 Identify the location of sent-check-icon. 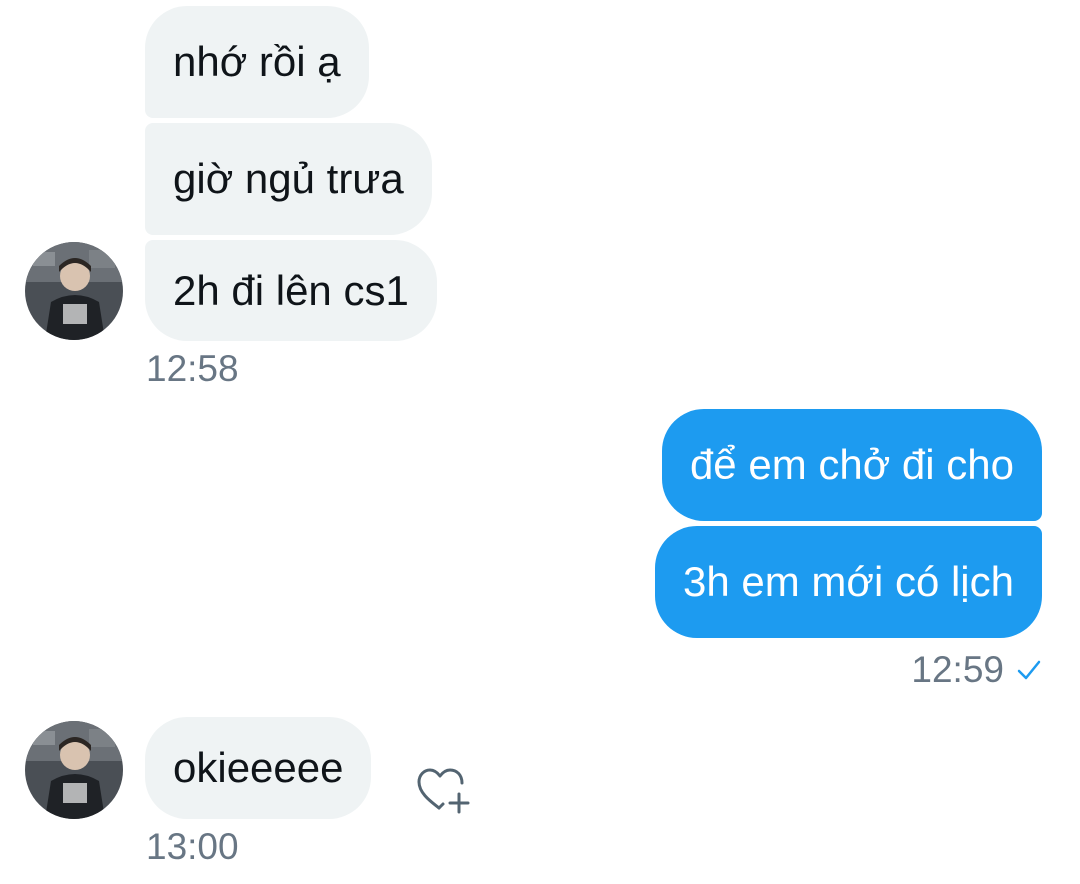
(1029, 670).